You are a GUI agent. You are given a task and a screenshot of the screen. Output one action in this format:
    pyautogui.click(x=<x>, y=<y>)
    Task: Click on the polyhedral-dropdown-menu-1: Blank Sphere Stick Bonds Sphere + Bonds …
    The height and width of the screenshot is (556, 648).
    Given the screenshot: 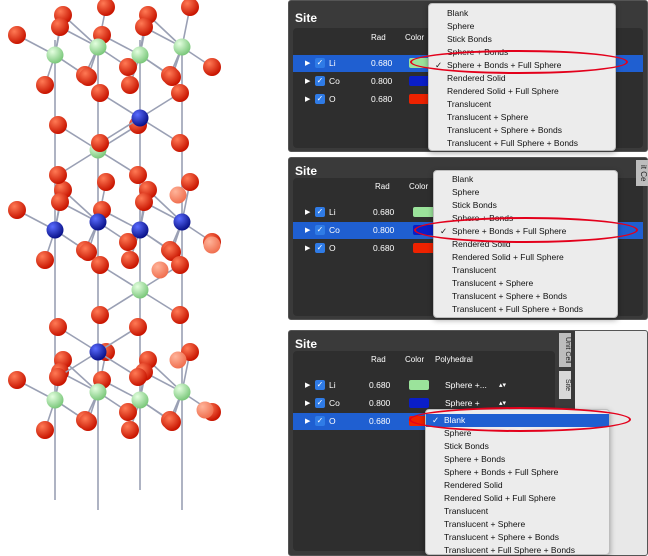 What is the action you would take?
    pyautogui.click(x=522, y=77)
    